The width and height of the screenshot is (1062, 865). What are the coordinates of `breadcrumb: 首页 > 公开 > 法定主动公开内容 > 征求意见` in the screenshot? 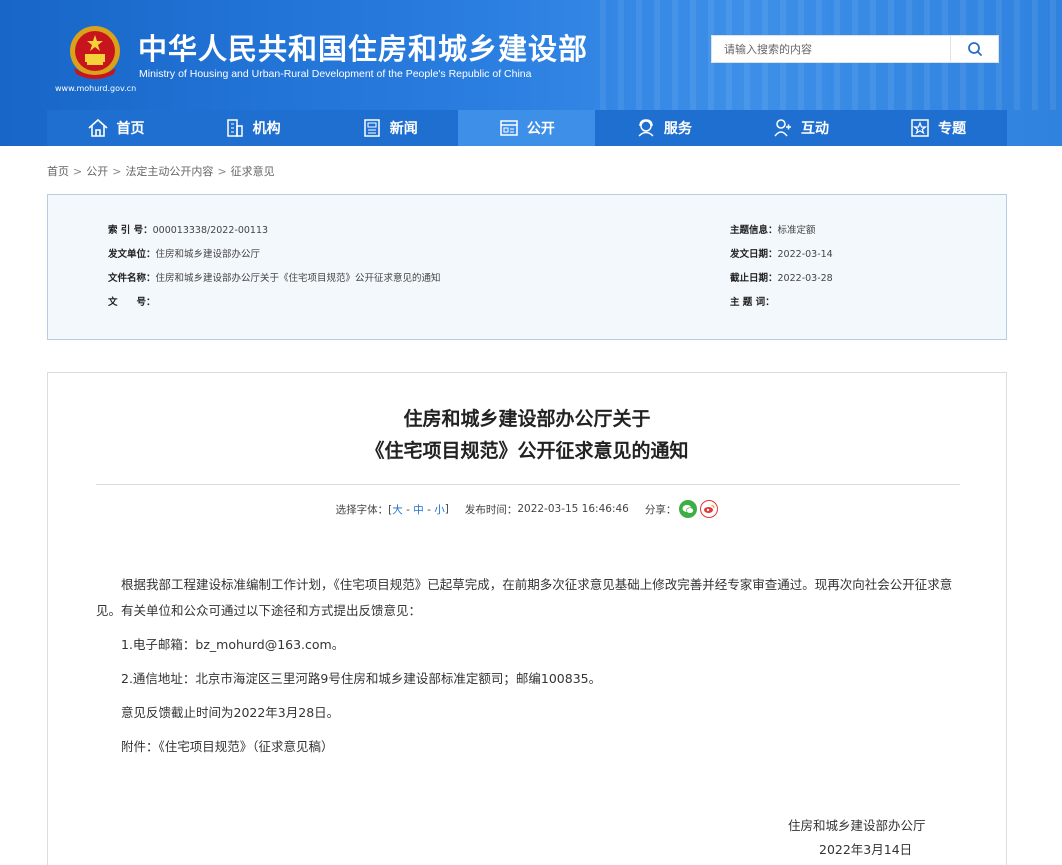 It's located at (161, 171).